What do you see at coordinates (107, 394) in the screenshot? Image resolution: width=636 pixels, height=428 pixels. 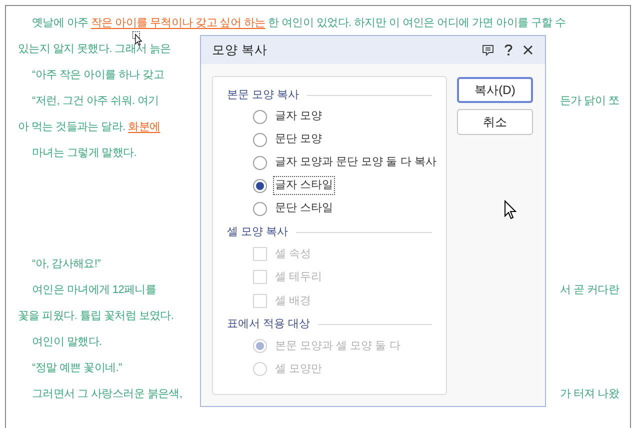 I see `document-text: 그러면서 그 사랑스러운 붉은색,` at bounding box center [107, 394].